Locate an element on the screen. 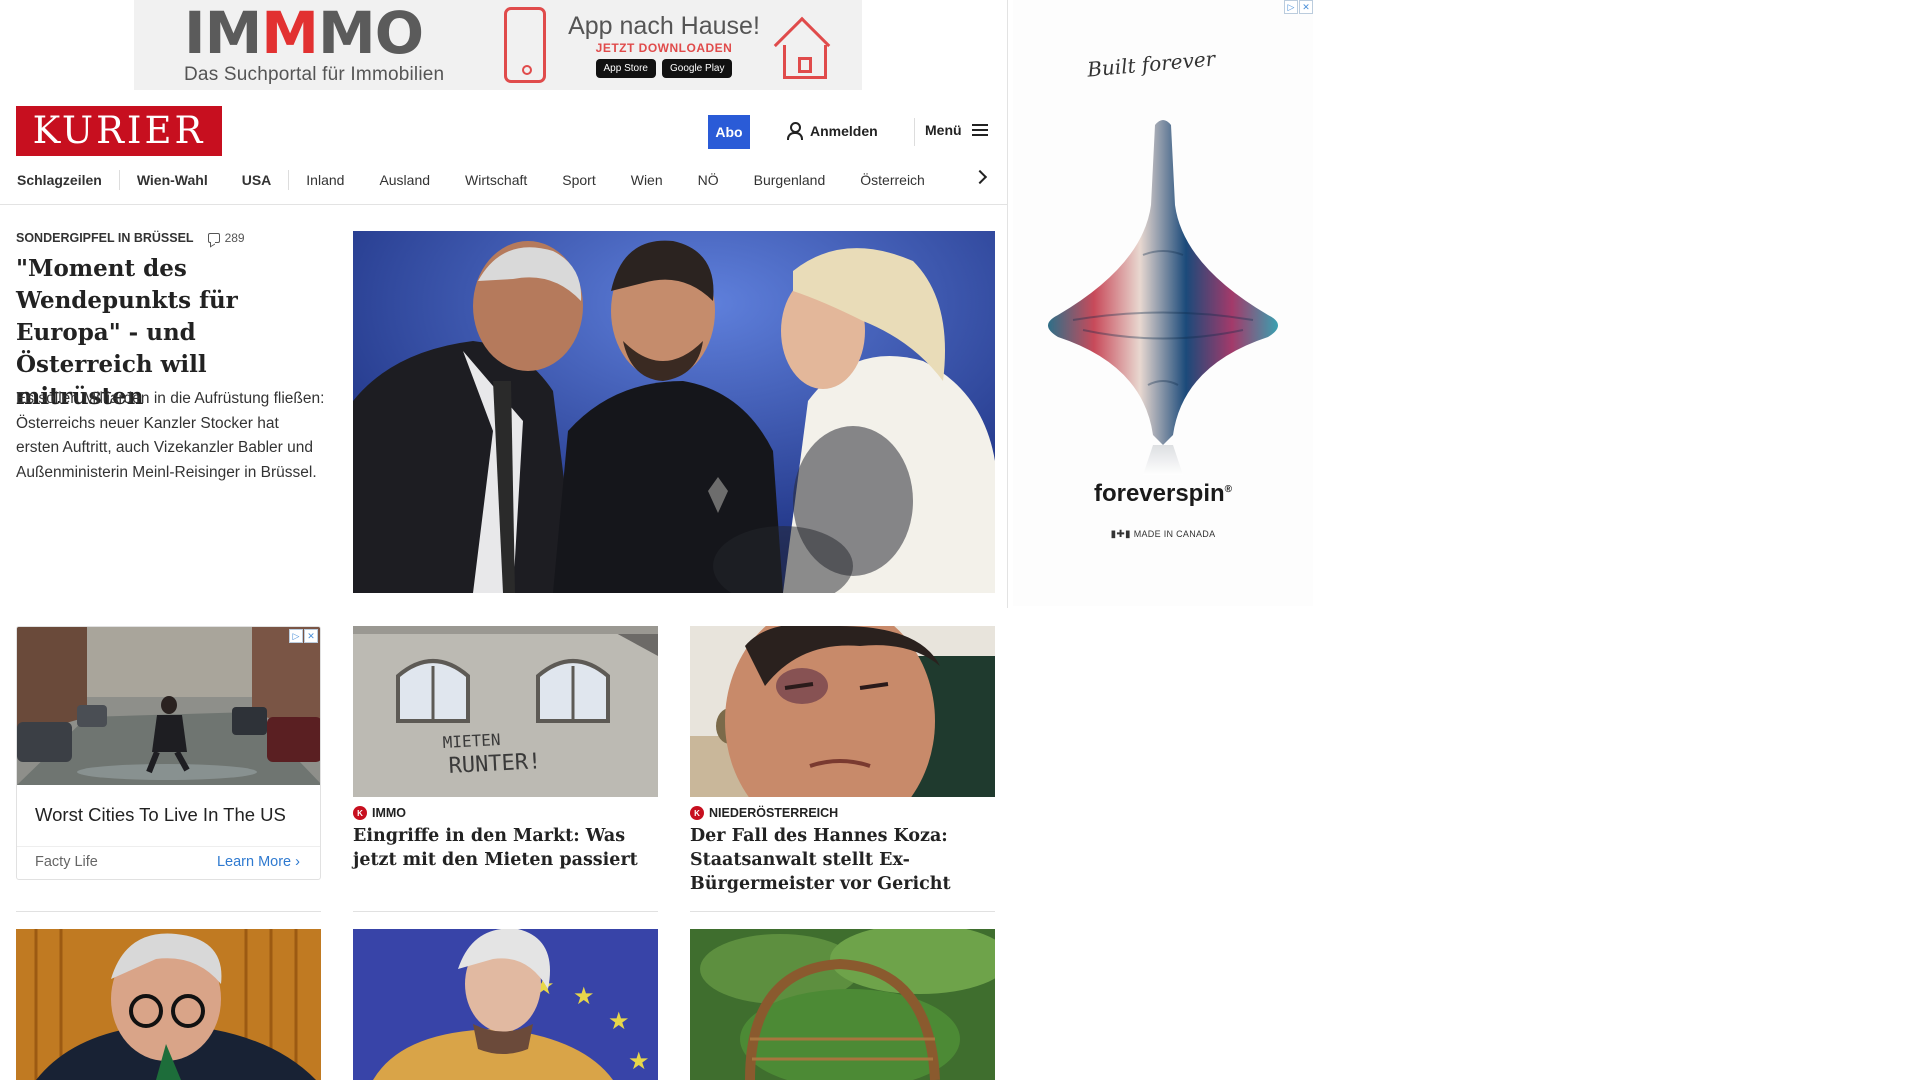 This screenshot has height=1080, width=1920. card-photo-immo: MIETEN RUNTER! is located at coordinates (505, 711).